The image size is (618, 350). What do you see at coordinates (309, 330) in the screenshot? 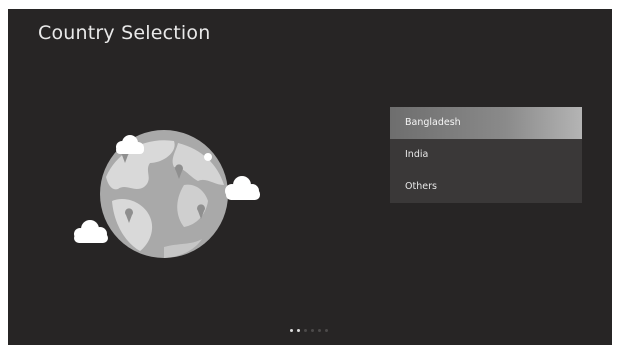
I see `page-indicator` at bounding box center [309, 330].